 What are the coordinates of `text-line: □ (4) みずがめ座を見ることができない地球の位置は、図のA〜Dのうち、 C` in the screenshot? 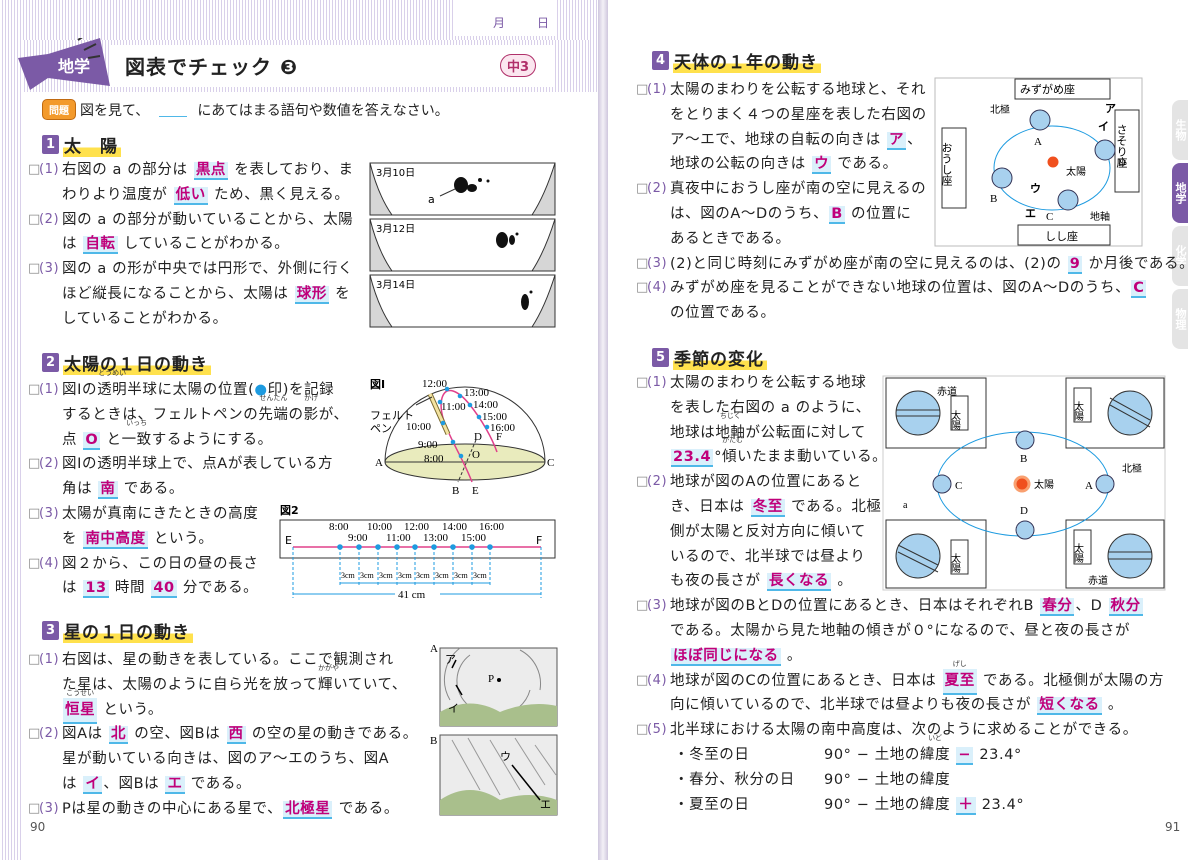 It's located at (915, 288).